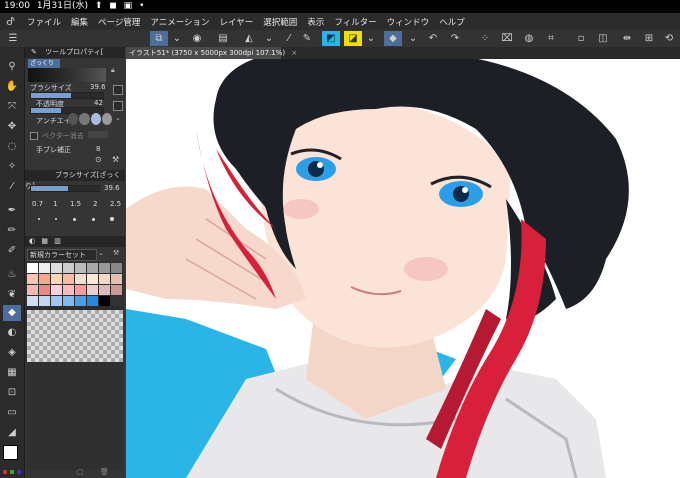  I want to click on preset-size-4: 2.5, so click(115, 204).